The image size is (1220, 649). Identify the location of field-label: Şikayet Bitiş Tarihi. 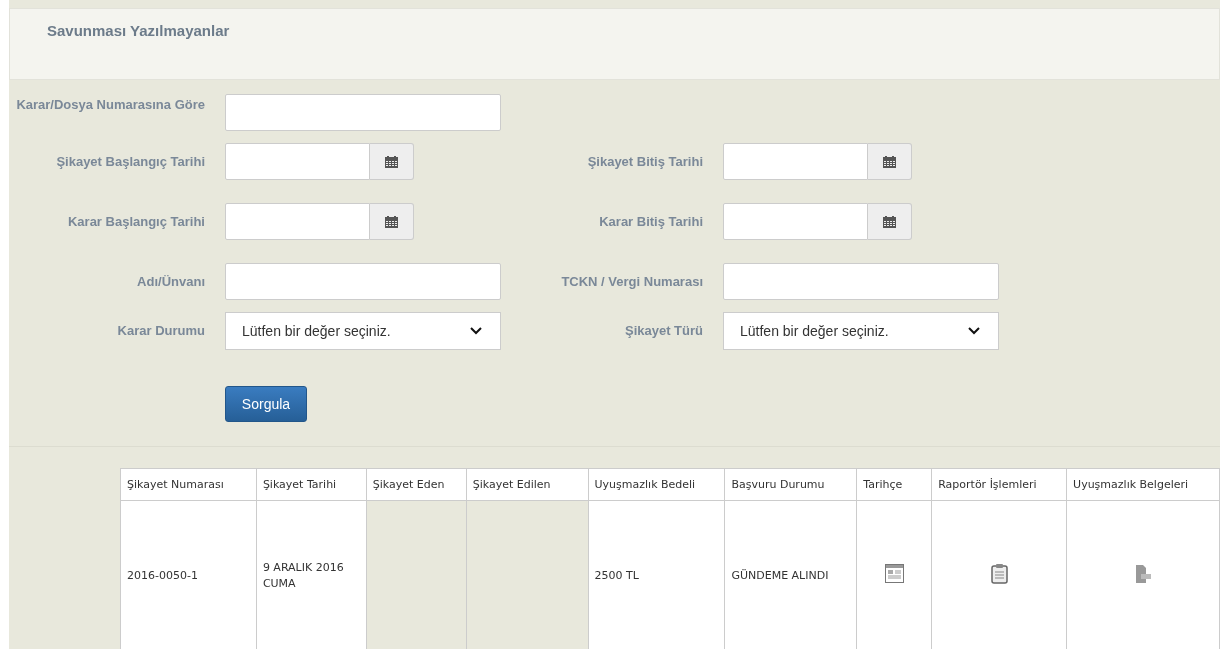
(645, 161).